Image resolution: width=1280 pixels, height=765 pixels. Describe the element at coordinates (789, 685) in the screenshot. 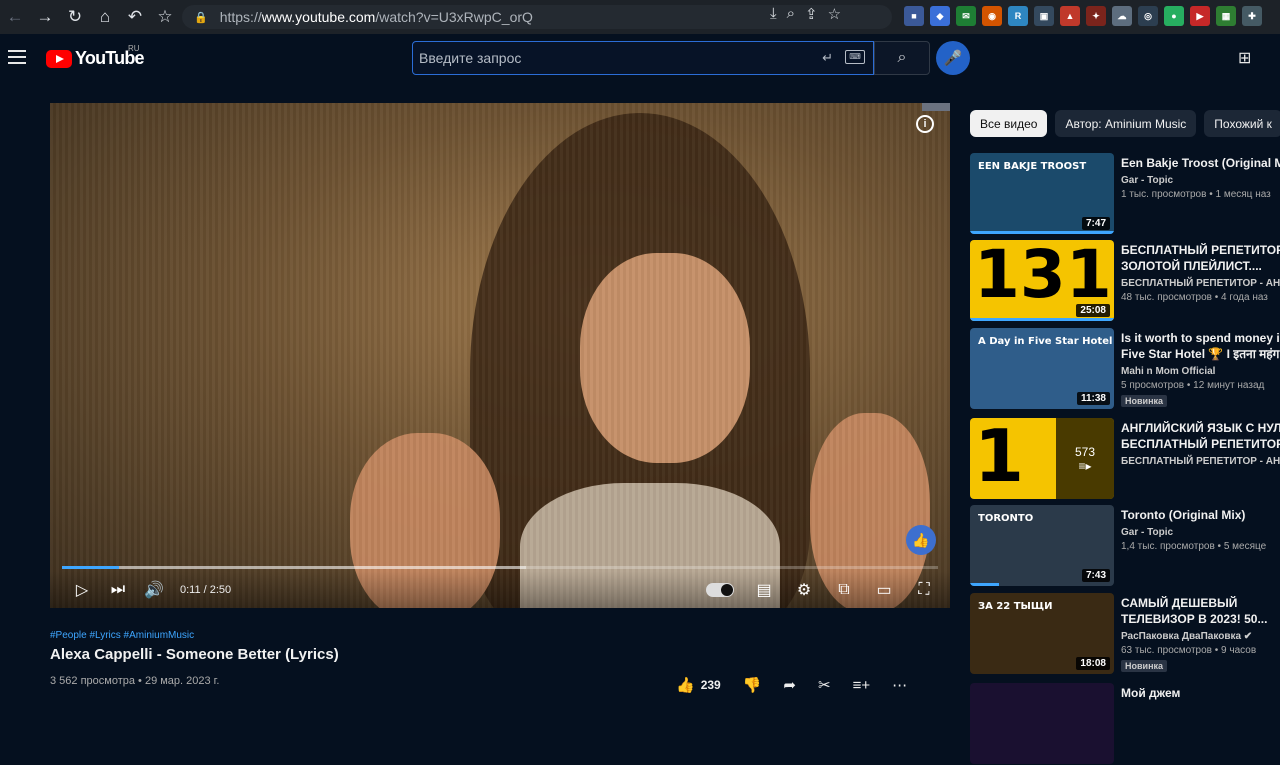

I see `share-button: ➦` at that location.